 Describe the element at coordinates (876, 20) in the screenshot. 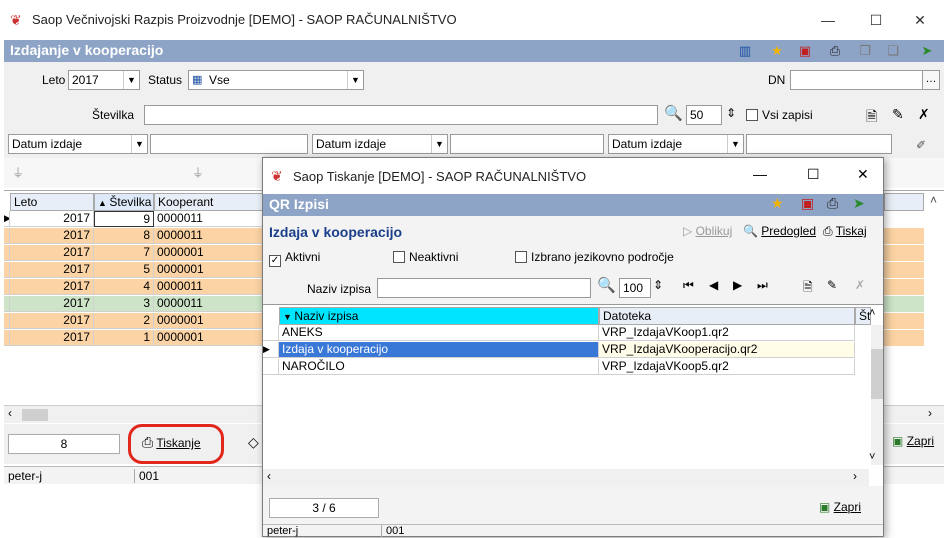

I see `maximize-button: ☐` at that location.